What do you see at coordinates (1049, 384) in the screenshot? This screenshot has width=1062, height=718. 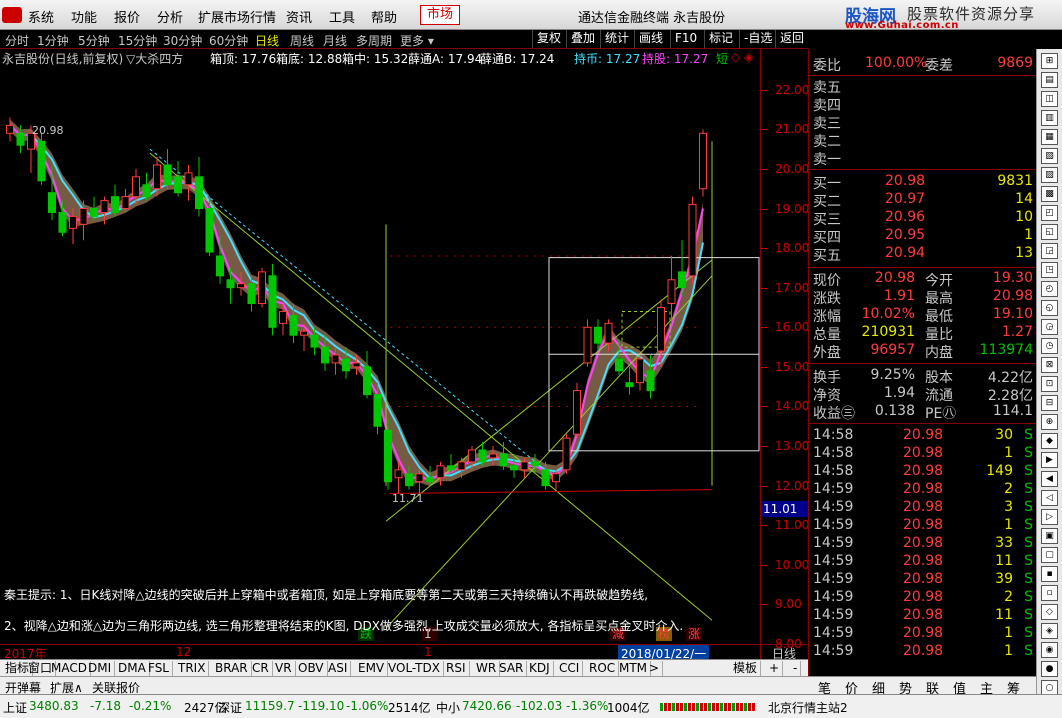 I see `side-tool-icon: ⊡` at bounding box center [1049, 384].